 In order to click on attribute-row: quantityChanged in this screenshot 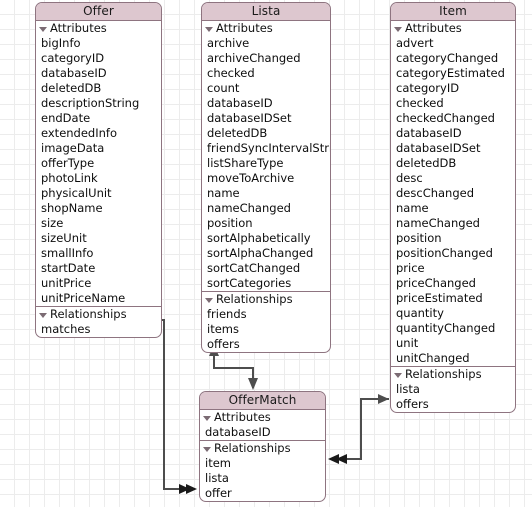, I will do `click(453, 328)`.